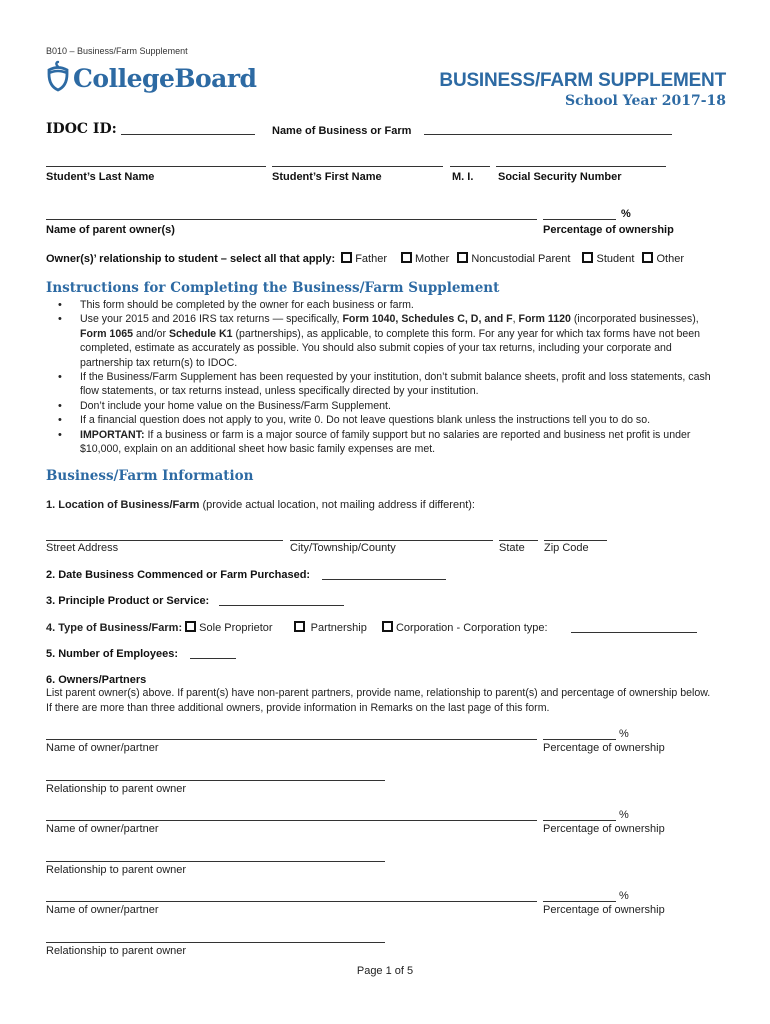 This screenshot has height=1024, width=770. What do you see at coordinates (112, 434) in the screenshot?
I see `bold-text: IMPORTANT:` at bounding box center [112, 434].